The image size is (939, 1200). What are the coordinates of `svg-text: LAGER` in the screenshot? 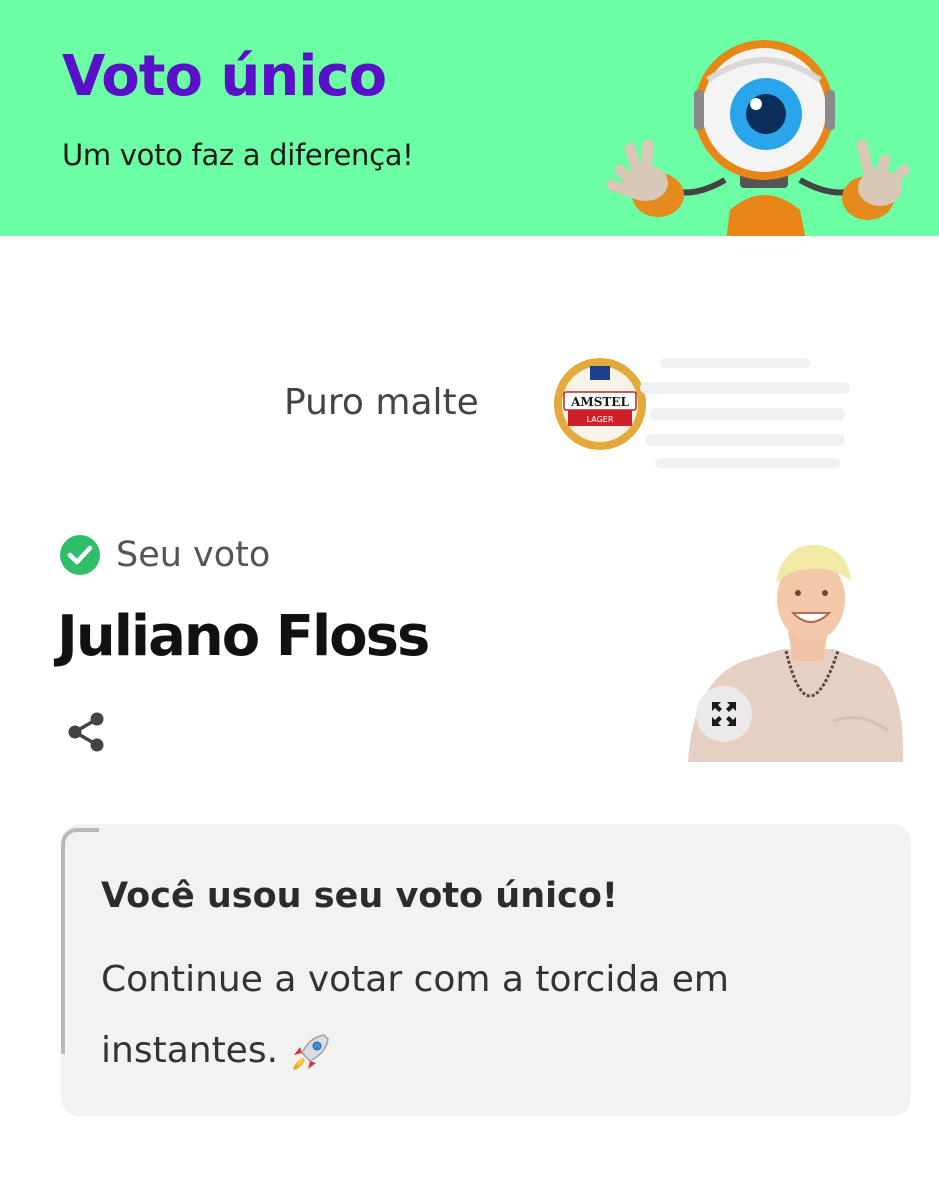 It's located at (600, 419).